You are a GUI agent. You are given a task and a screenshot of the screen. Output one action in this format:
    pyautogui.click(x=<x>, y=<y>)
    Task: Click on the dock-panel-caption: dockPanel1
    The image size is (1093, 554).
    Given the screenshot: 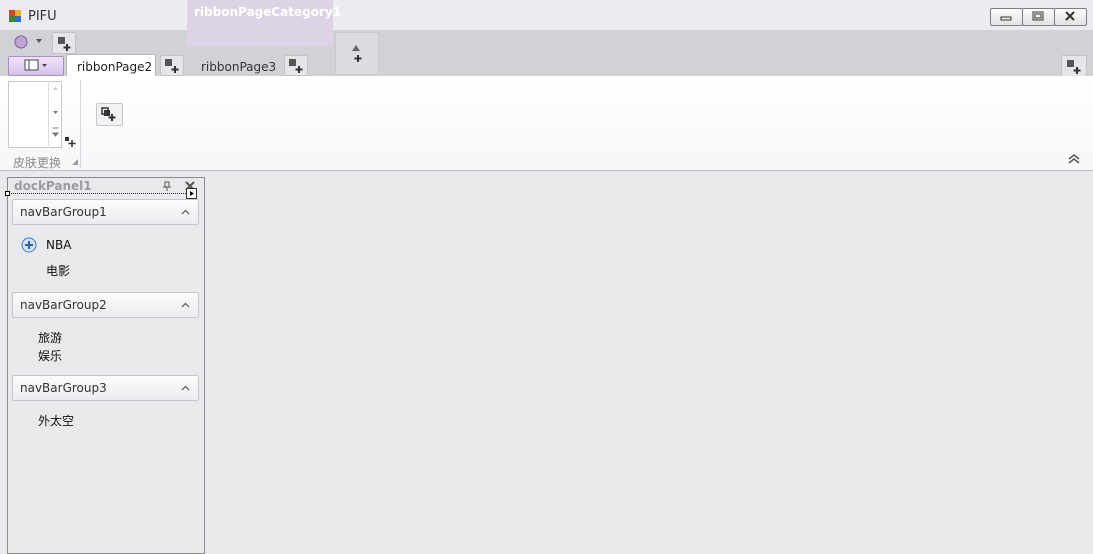 What is the action you would take?
    pyautogui.click(x=53, y=186)
    